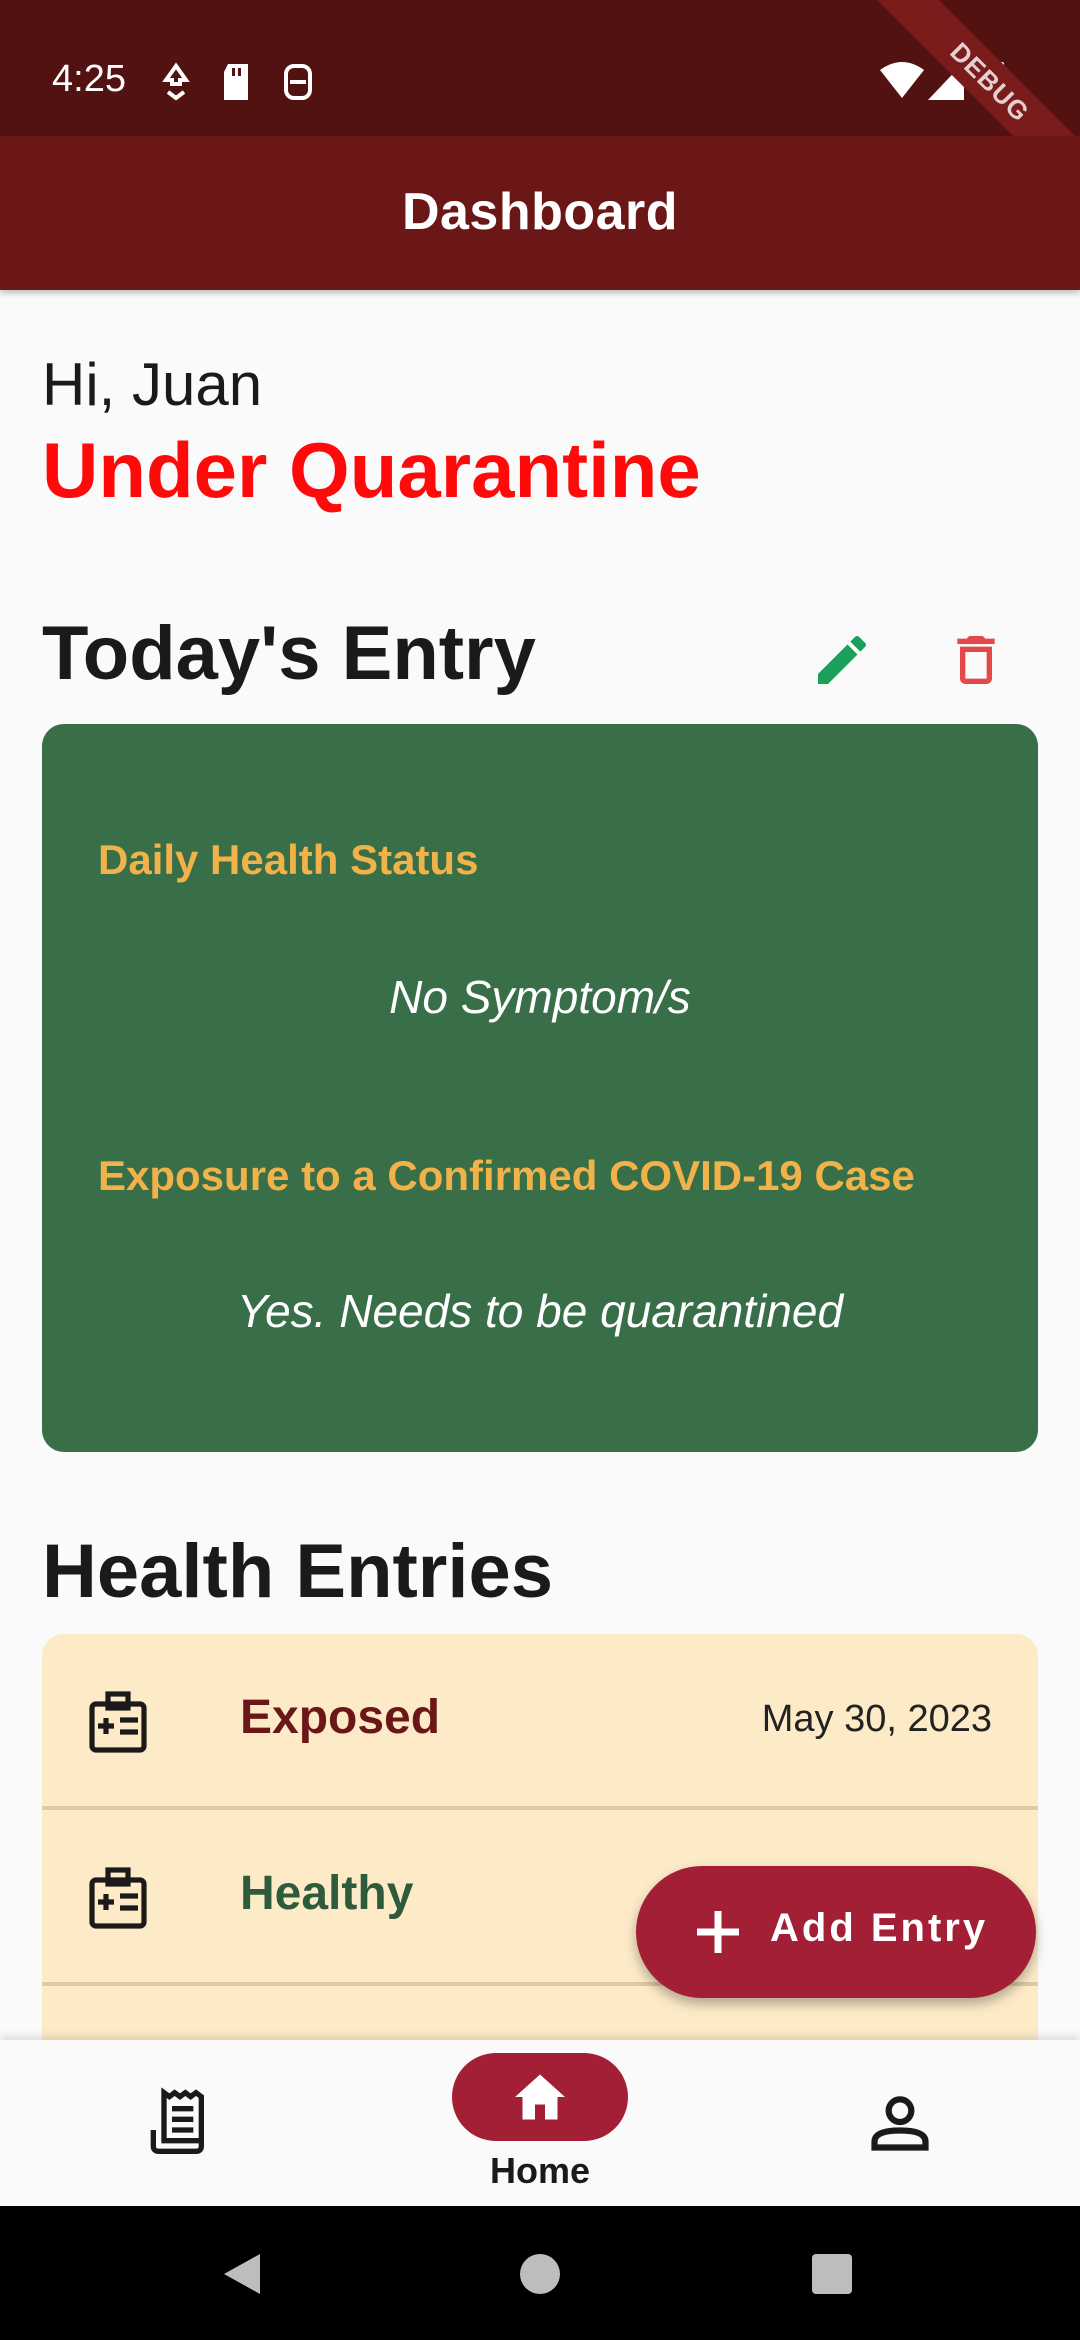 This screenshot has height=2340, width=1080. I want to click on nav-item-profile, so click(900, 2123).